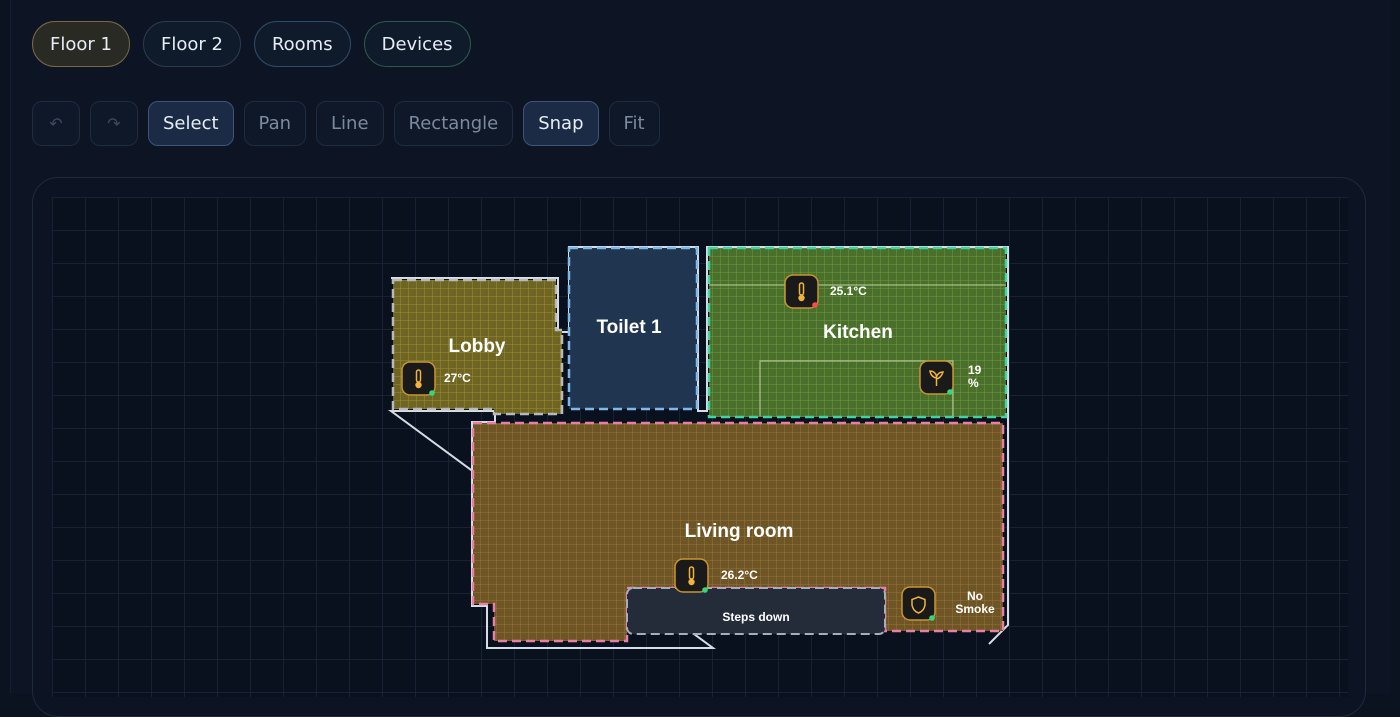  I want to click on room-kitchen: Kitchen, so click(857, 332).